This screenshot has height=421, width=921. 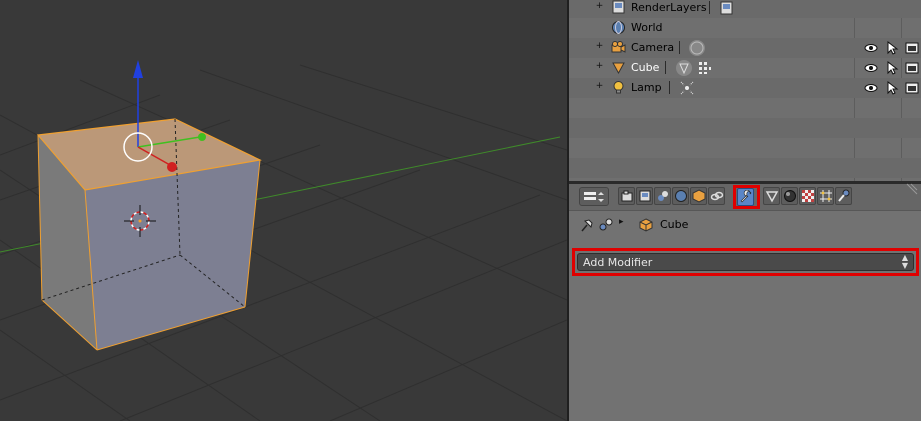 I want to click on dropdown-updown-icon: ▲ ▼, so click(x=904, y=261).